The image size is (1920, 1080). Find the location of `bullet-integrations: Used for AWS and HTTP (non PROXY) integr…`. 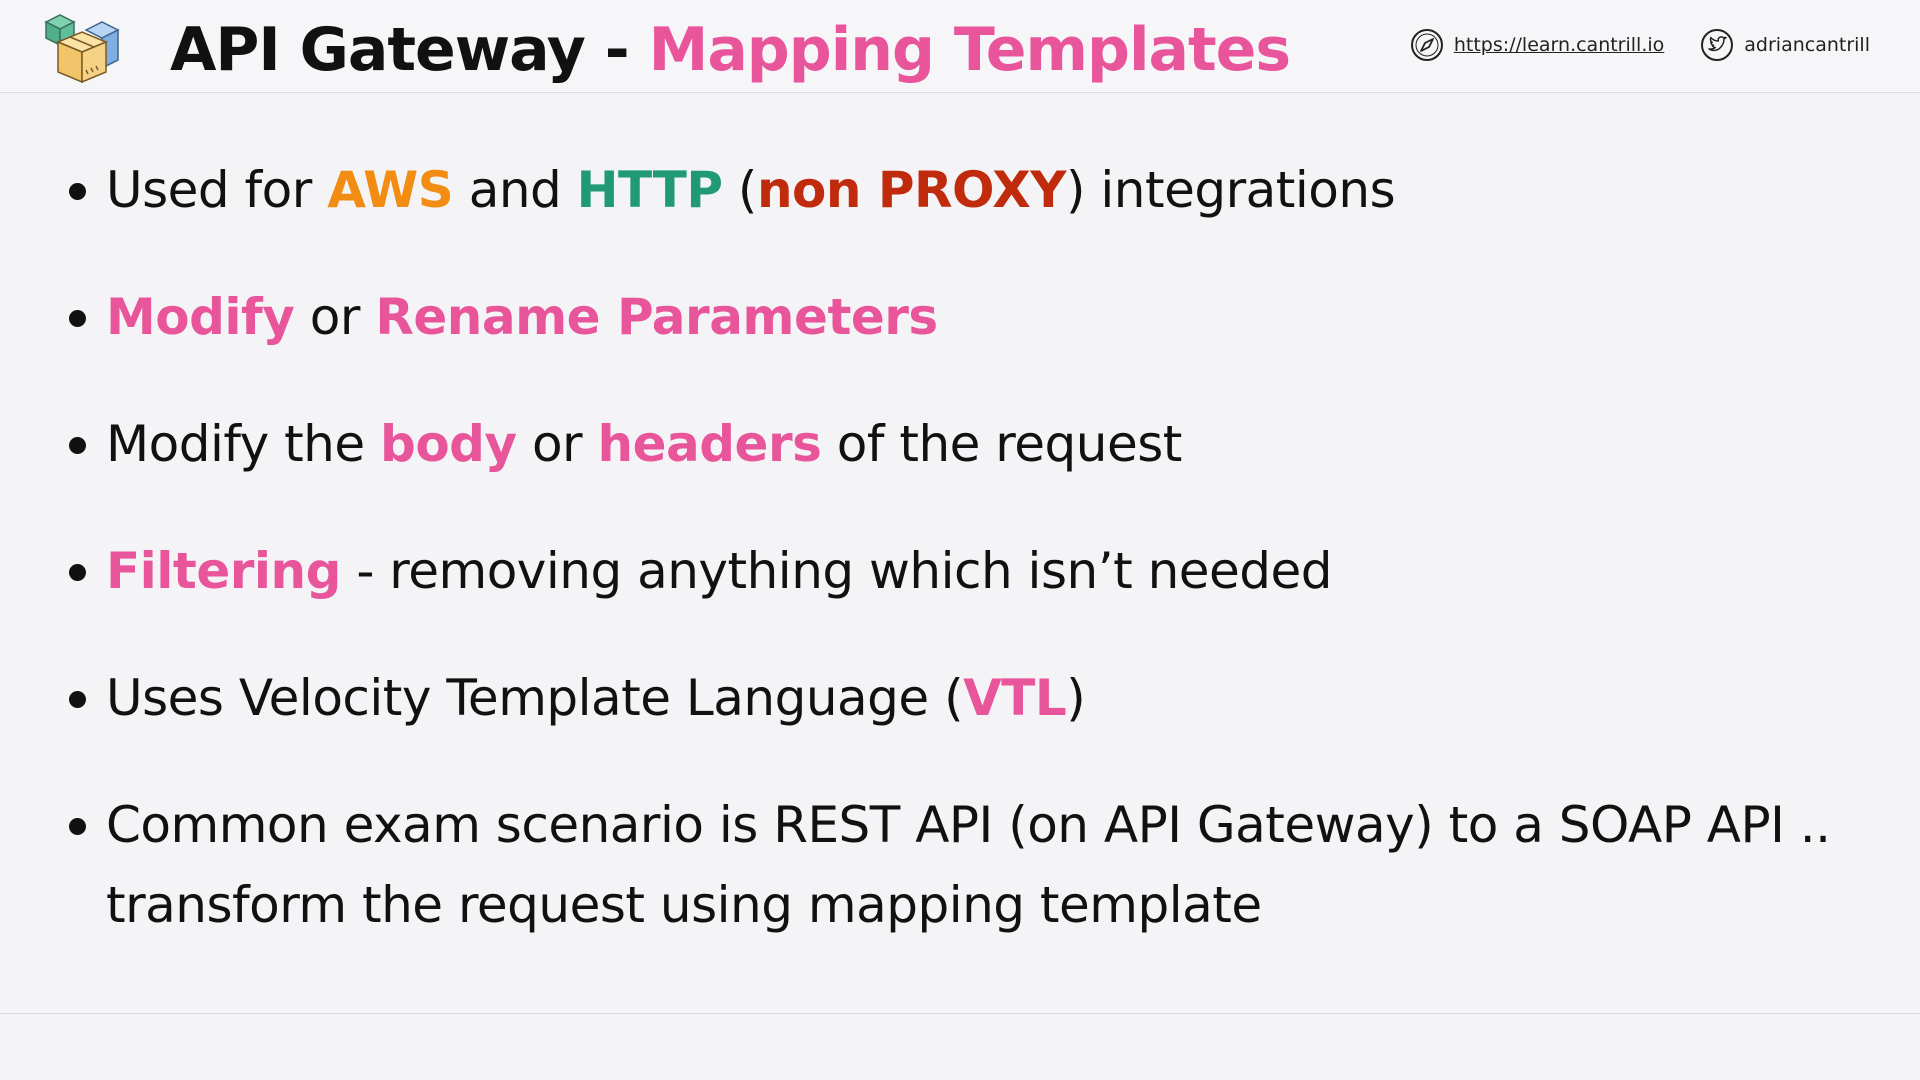

bullet-integrations: Used for AWS and HTTP (non PROXY) integr… is located at coordinates (966, 190).